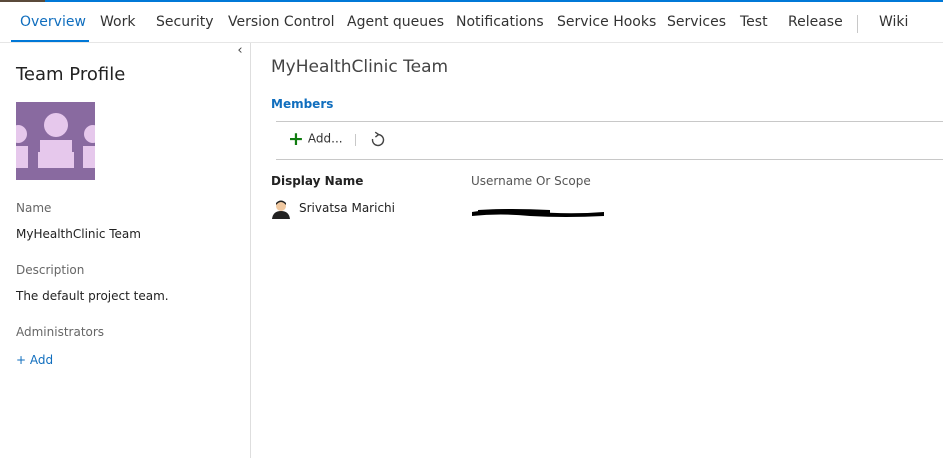 The image size is (943, 458). I want to click on administrators-label: Administrators, so click(60, 332).